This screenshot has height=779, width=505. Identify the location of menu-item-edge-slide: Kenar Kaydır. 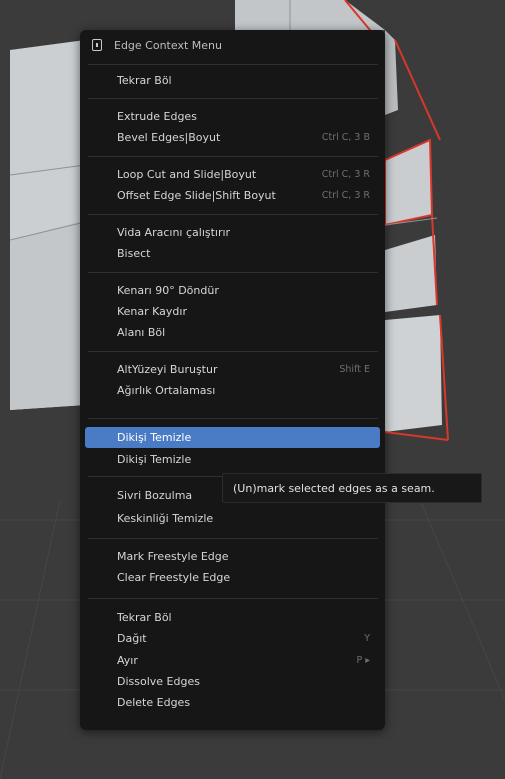
(232, 311).